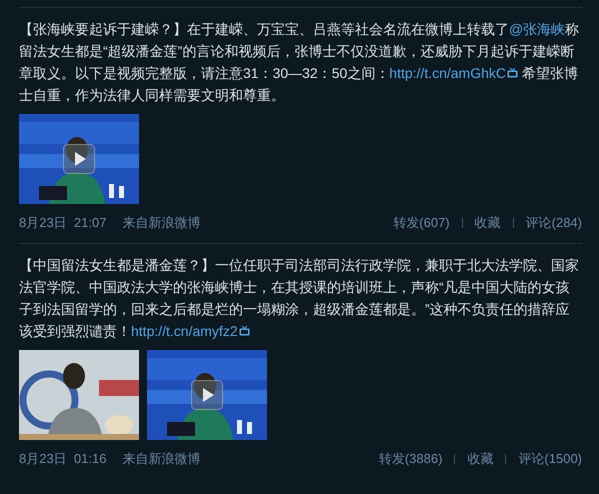  What do you see at coordinates (554, 223) in the screenshot?
I see `action-link: 评论(284)` at bounding box center [554, 223].